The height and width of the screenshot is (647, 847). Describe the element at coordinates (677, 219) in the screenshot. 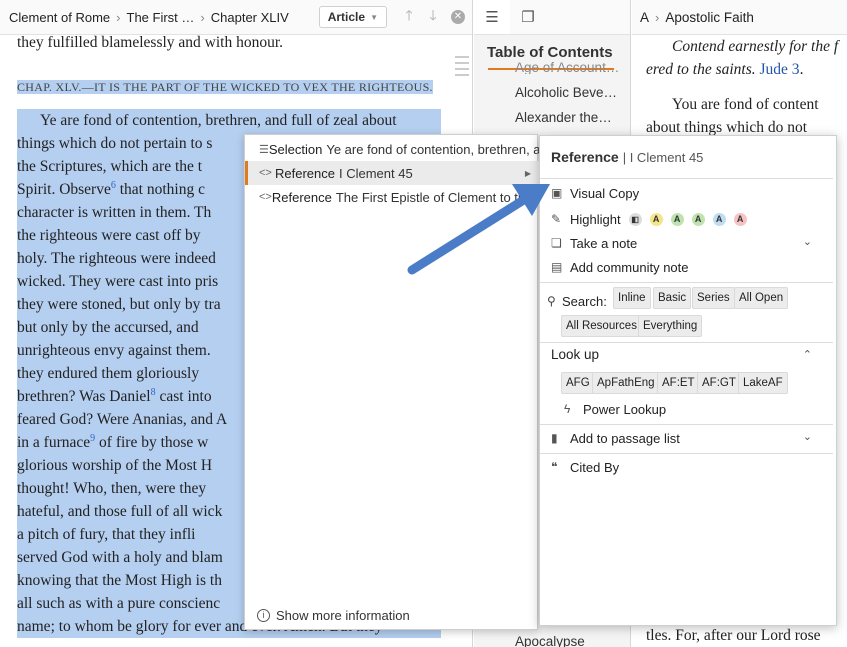

I see `highlight-green-swatch: A` at that location.